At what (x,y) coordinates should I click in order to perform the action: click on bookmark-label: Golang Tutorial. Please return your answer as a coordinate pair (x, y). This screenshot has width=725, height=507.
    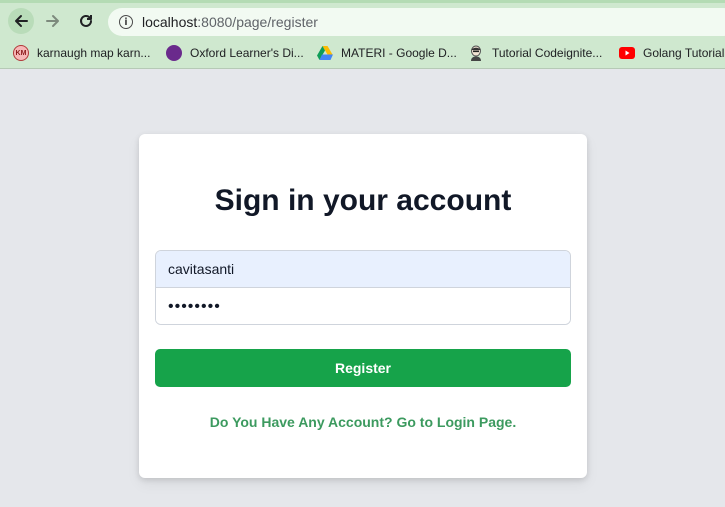
    Looking at the image, I should click on (684, 53).